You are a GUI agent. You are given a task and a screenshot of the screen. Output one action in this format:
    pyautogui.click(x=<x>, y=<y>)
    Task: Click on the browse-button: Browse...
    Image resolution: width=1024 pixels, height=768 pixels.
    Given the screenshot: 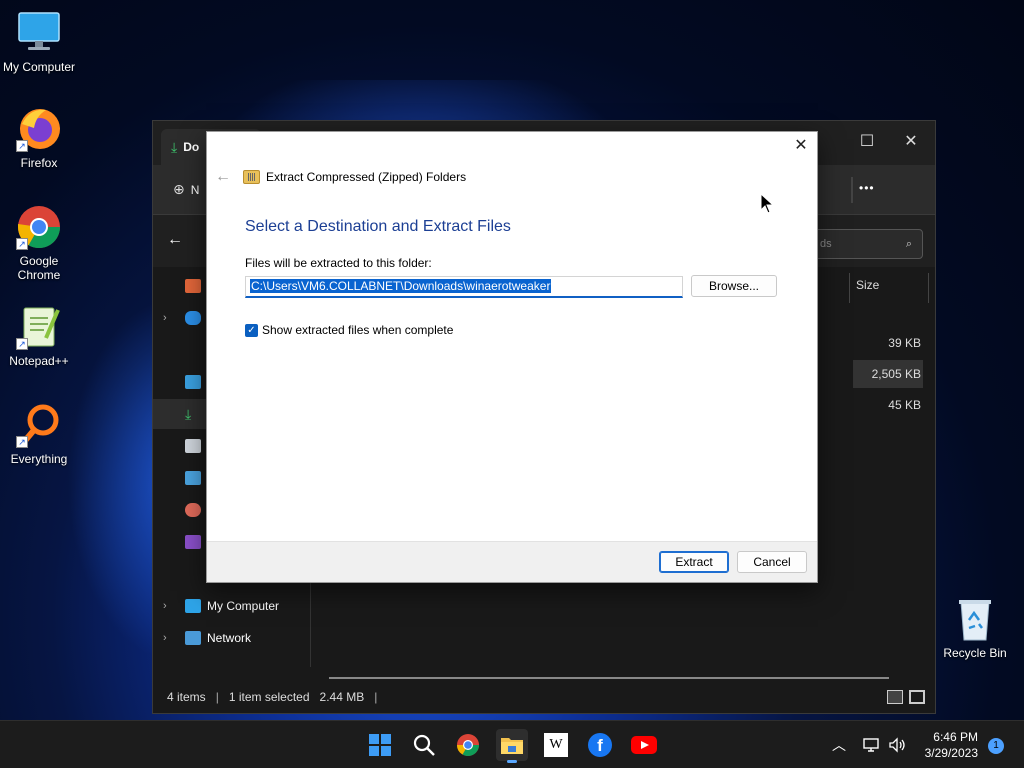 What is the action you would take?
    pyautogui.click(x=734, y=286)
    